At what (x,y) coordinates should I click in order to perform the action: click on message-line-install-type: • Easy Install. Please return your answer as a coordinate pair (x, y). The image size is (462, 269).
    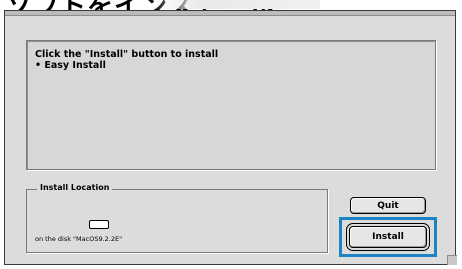
    Looking at the image, I should click on (70, 65).